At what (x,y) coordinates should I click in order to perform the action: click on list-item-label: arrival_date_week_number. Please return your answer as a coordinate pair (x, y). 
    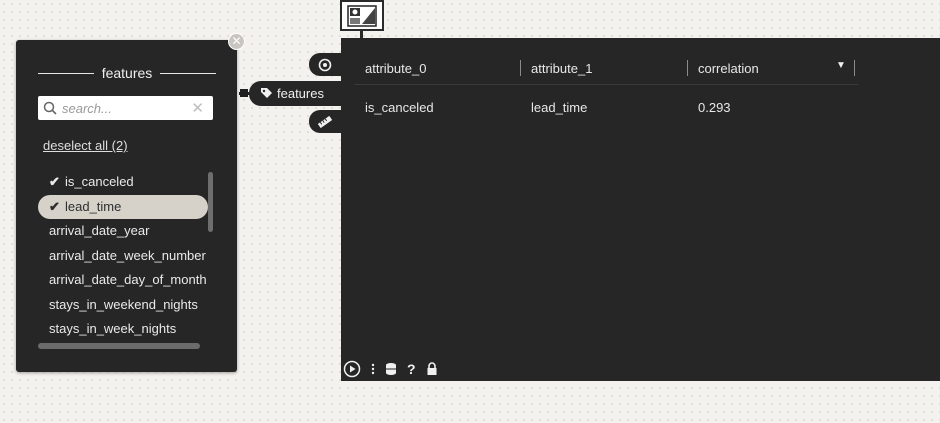
    Looking at the image, I should click on (127, 255).